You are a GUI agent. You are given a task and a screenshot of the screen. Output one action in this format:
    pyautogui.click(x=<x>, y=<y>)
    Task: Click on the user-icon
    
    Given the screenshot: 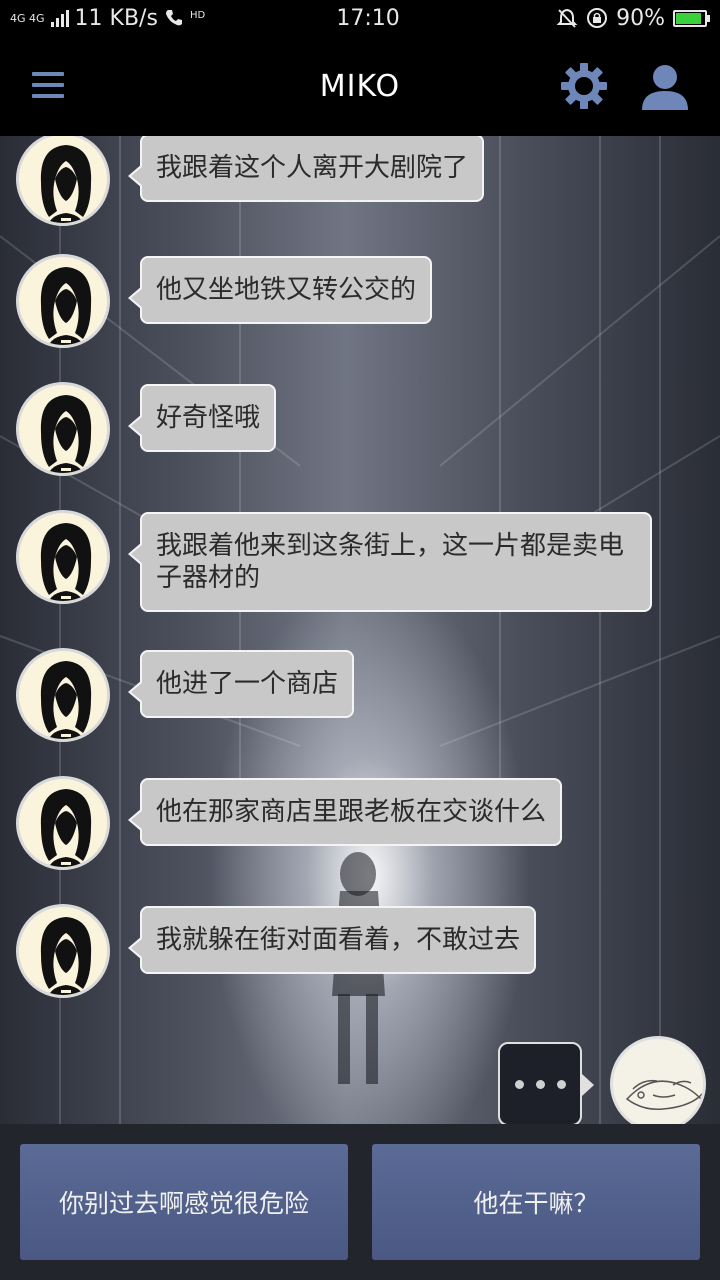 What is the action you would take?
    pyautogui.click(x=665, y=87)
    